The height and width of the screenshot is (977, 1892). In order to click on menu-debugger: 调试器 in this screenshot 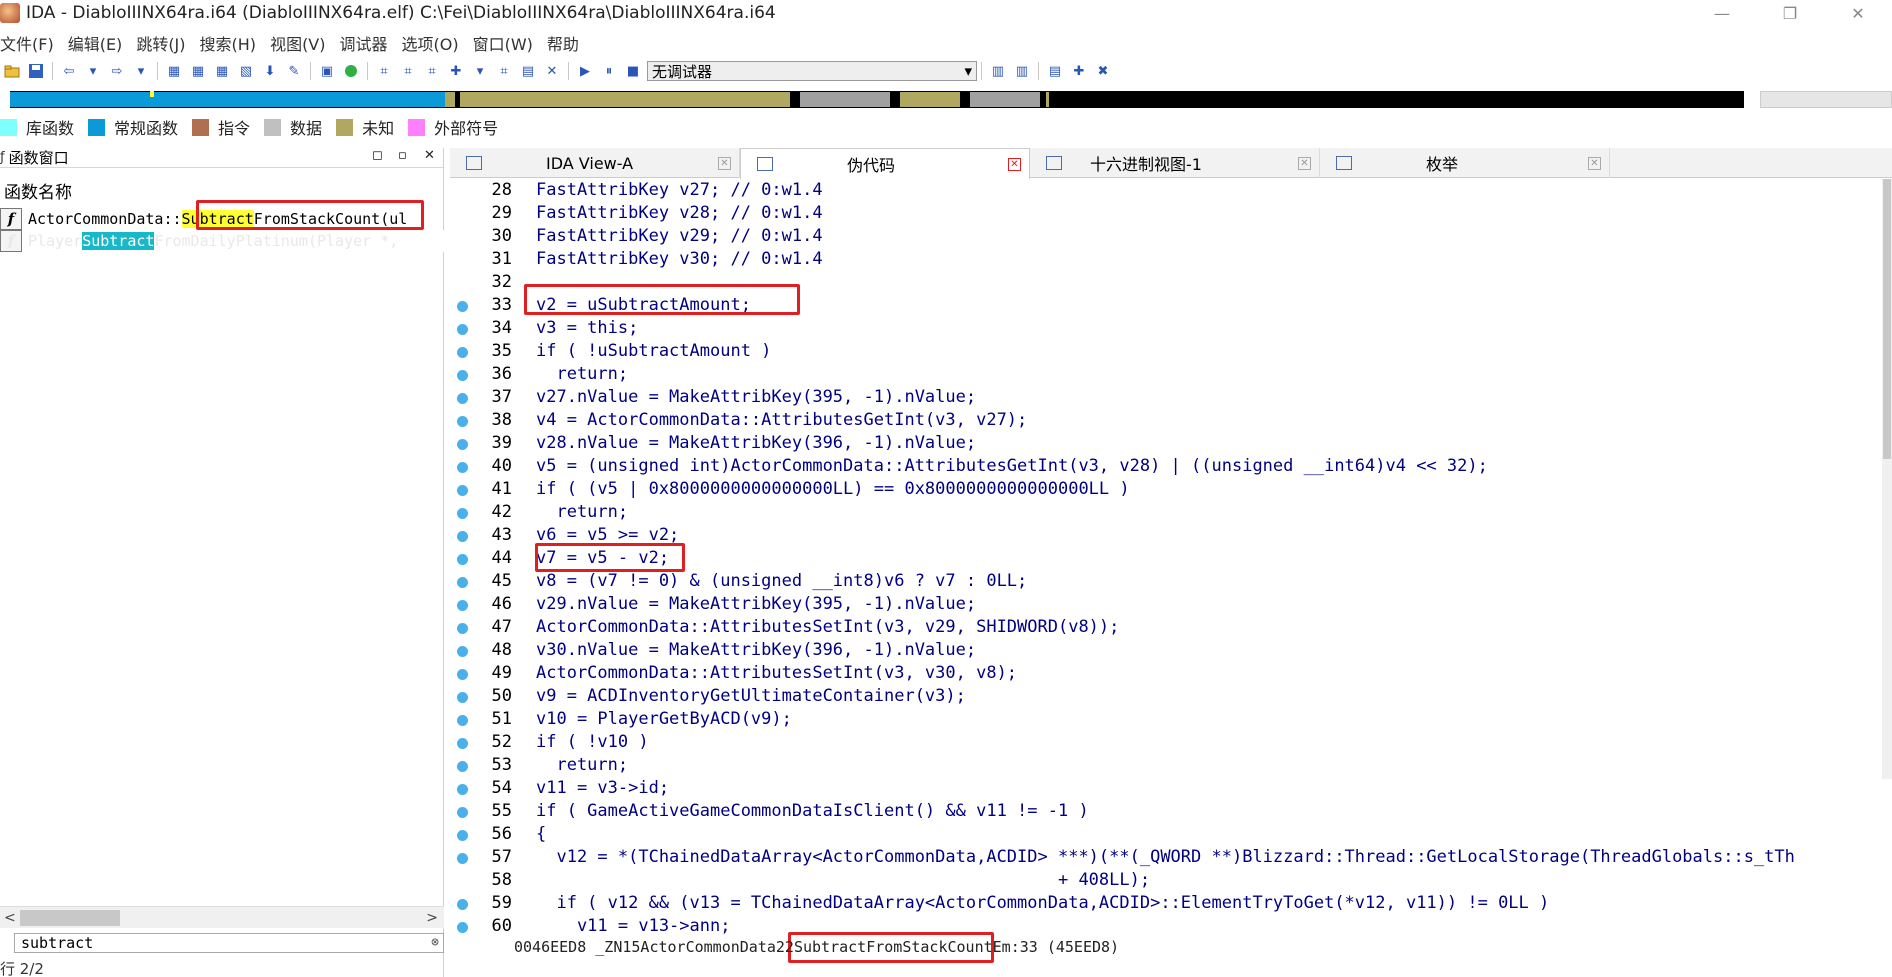, I will do `click(364, 43)`.